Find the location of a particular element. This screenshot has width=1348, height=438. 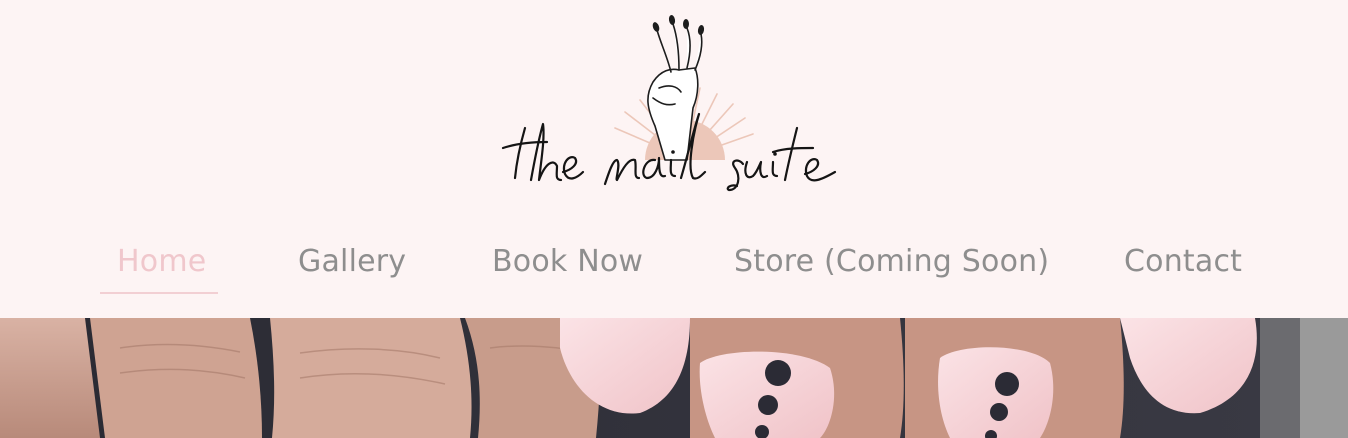

active-nav-underline is located at coordinates (159, 293).